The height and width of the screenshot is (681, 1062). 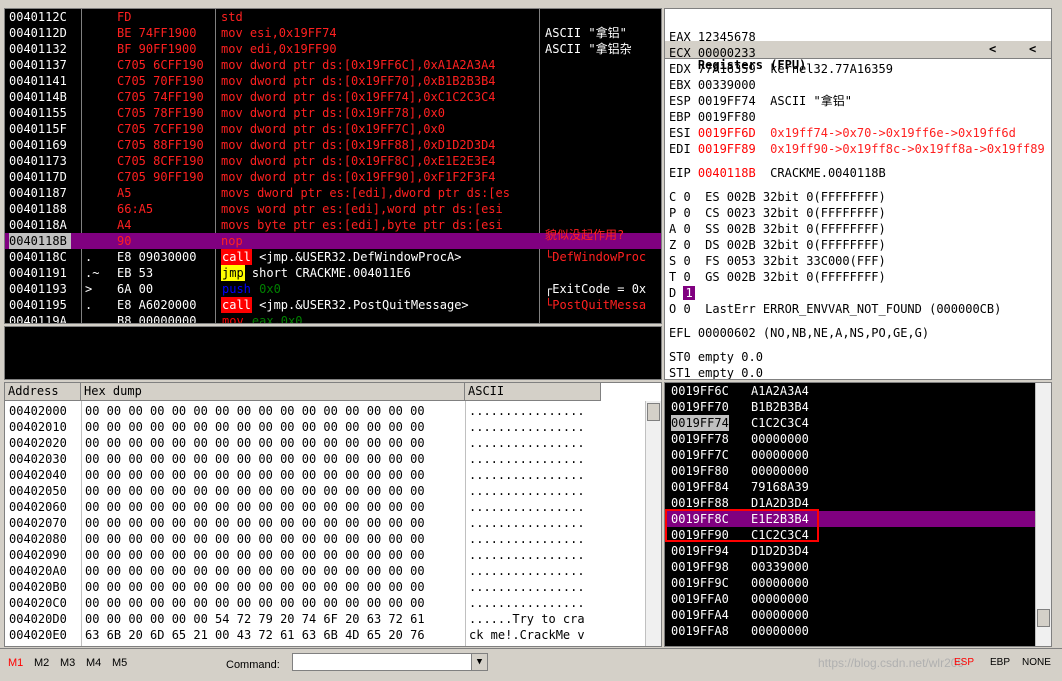 I want to click on flag-value: 1, so click(x=689, y=293).